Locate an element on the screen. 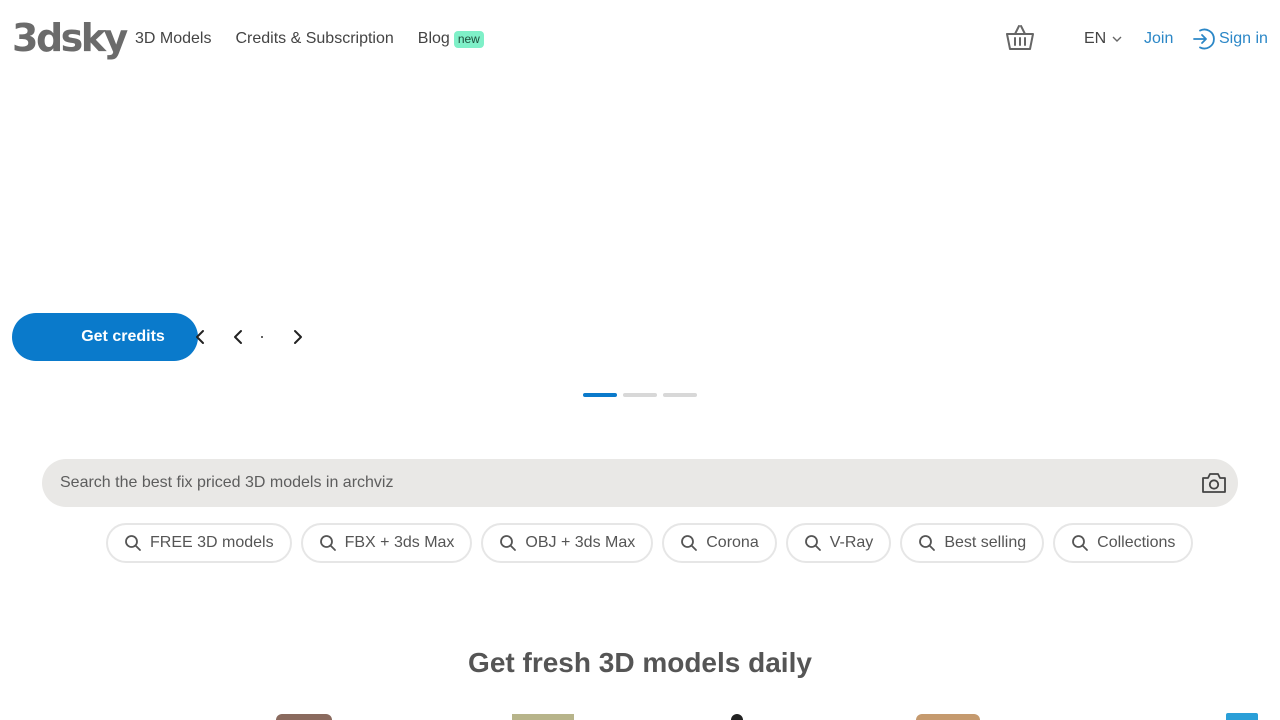  search-bar is located at coordinates (640, 483).